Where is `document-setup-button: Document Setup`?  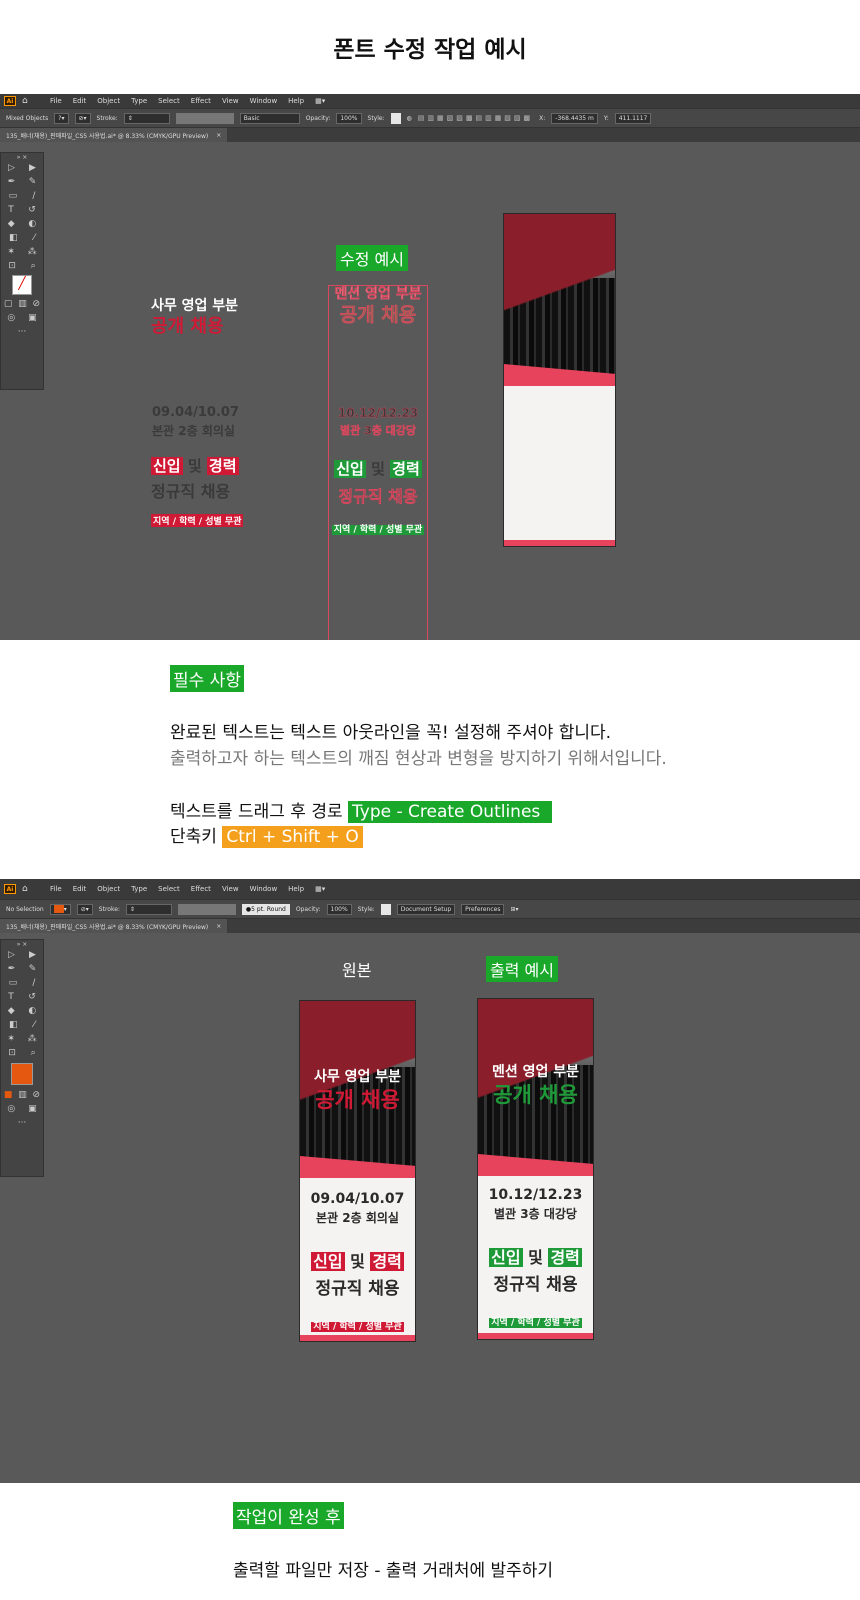
document-setup-button: Document Setup is located at coordinates (426, 909).